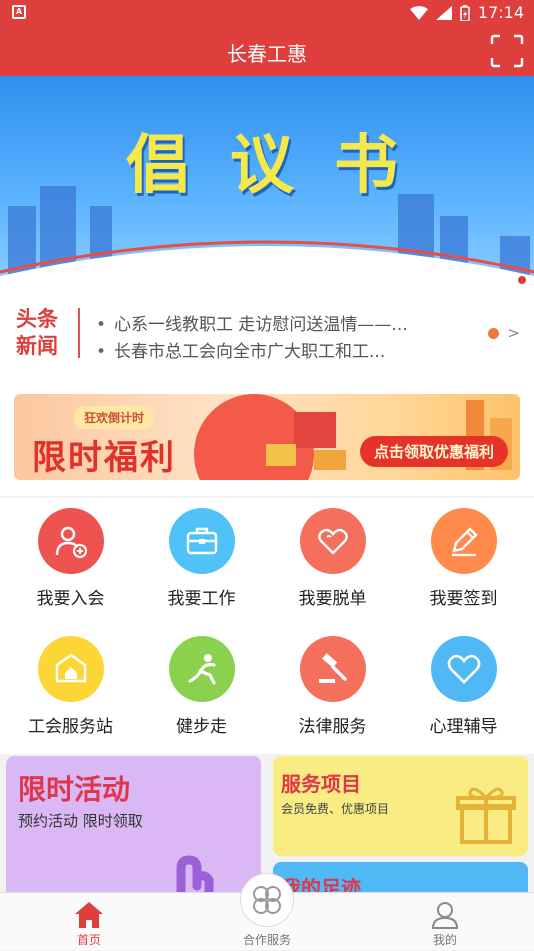  I want to click on promo-headline: 限时福利, so click(104, 458).